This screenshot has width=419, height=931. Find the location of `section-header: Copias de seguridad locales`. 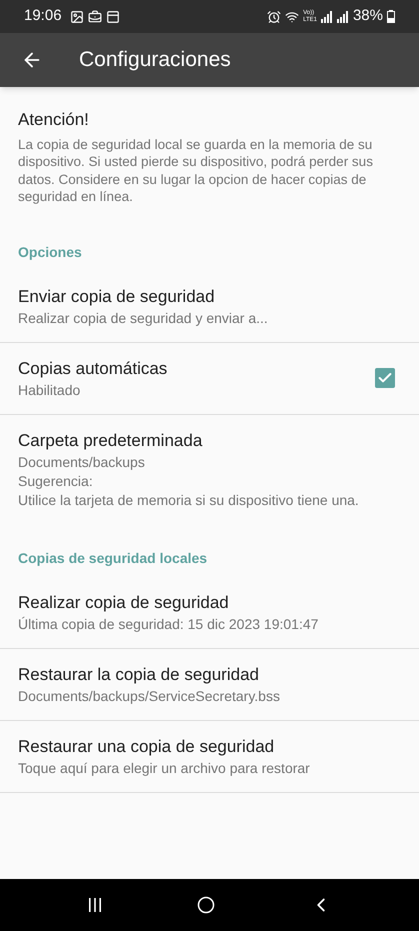

section-header: Copias de seguridad locales is located at coordinates (112, 558).